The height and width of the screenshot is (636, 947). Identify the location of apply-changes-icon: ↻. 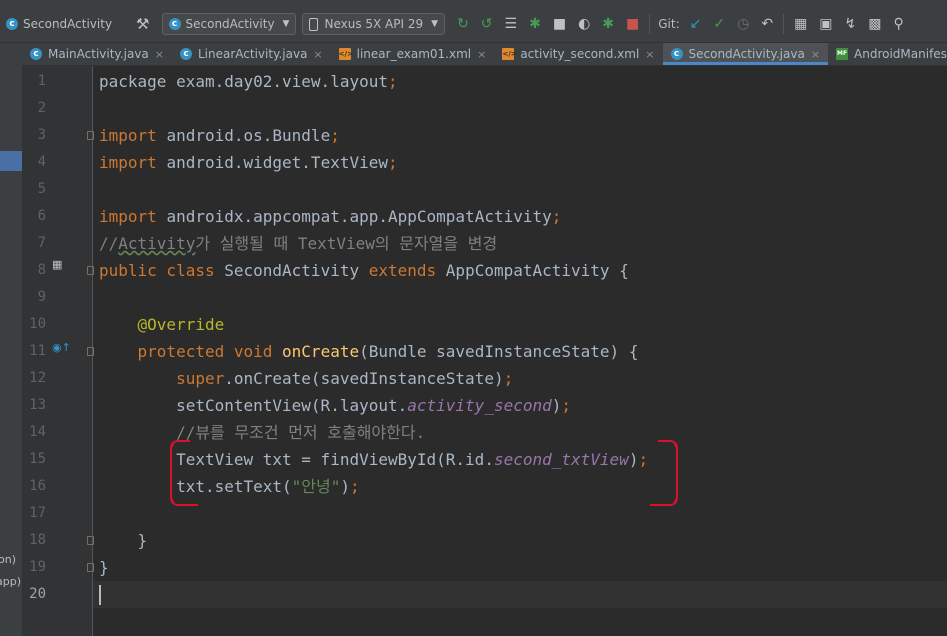
(463, 24).